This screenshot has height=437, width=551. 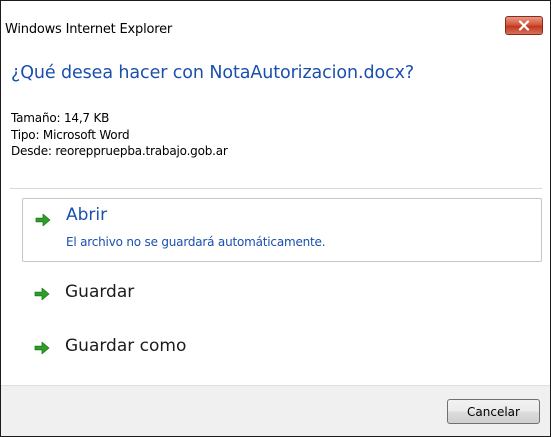 What do you see at coordinates (119, 151) in the screenshot?
I see `file-source: Desde: reoreppruepba.trabajo.gob.ar` at bounding box center [119, 151].